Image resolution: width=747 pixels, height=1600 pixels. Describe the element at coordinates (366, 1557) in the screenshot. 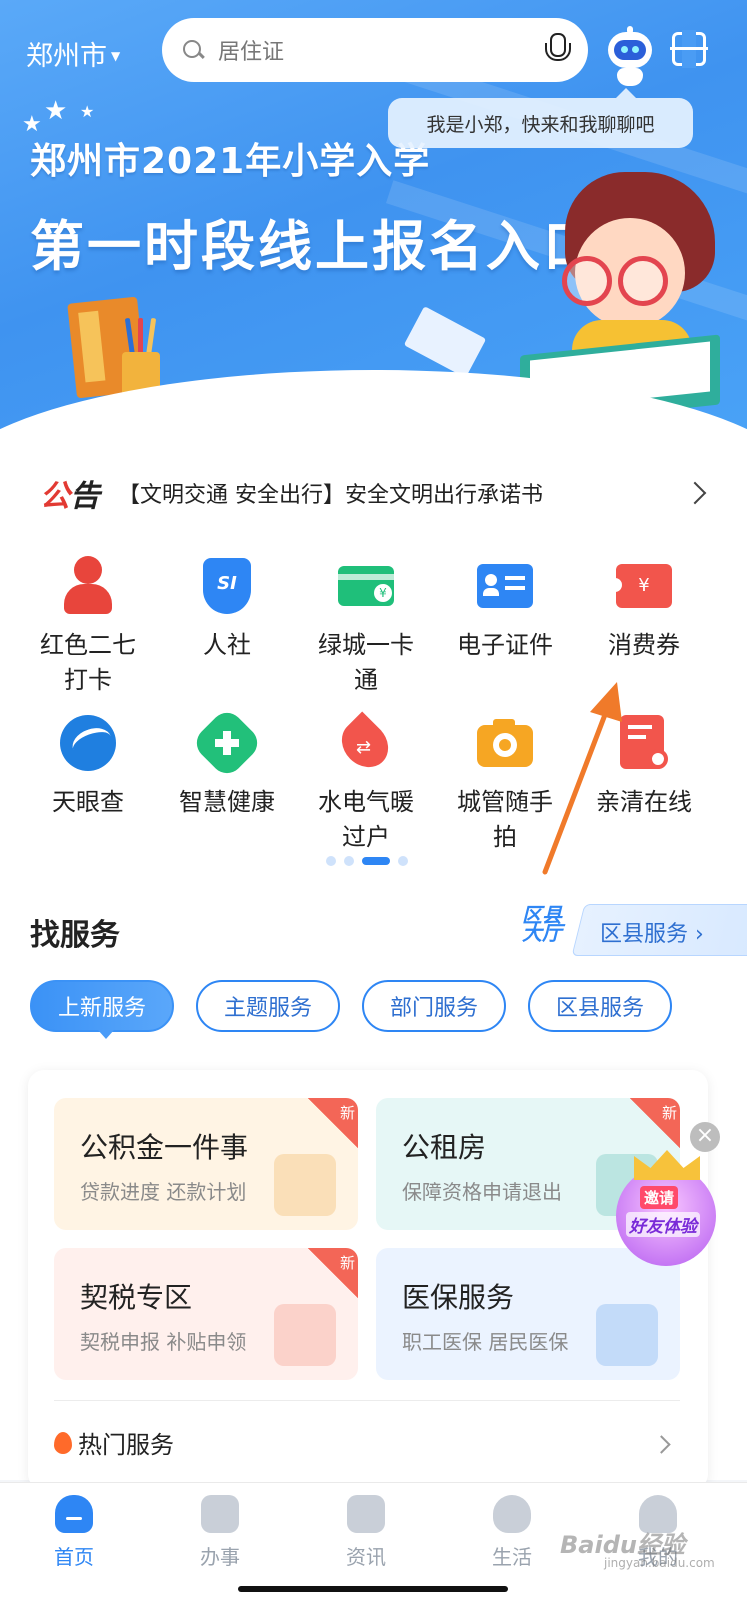

I see `nav-label: 资讯` at that location.